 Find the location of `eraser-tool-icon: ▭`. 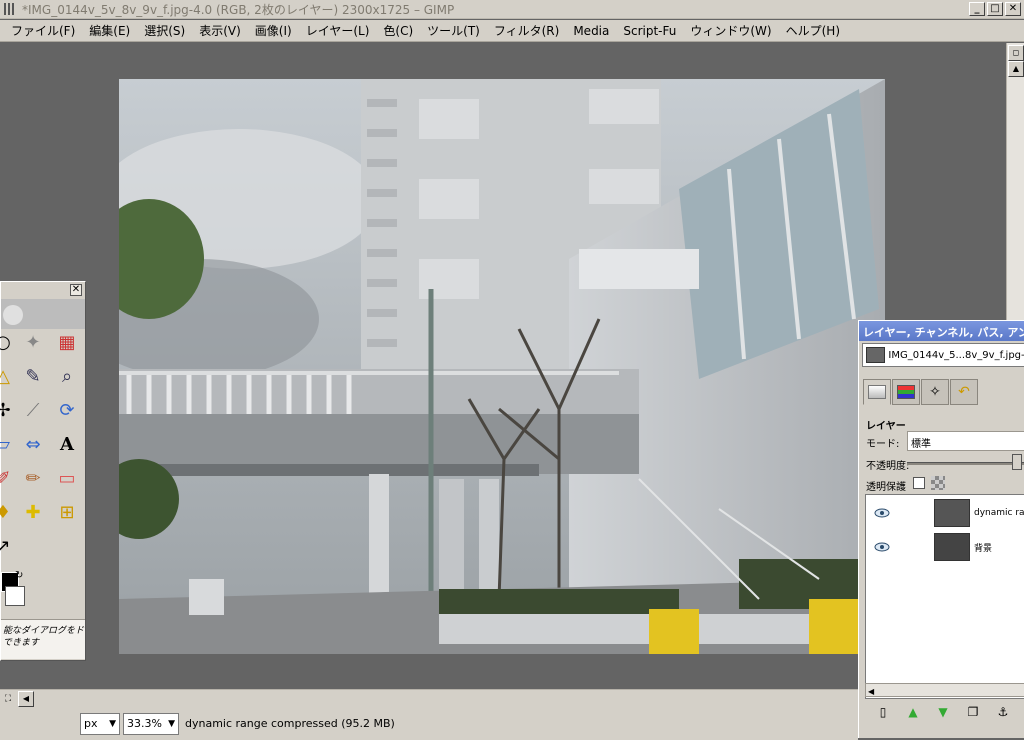

eraser-tool-icon: ▭ is located at coordinates (67, 478).